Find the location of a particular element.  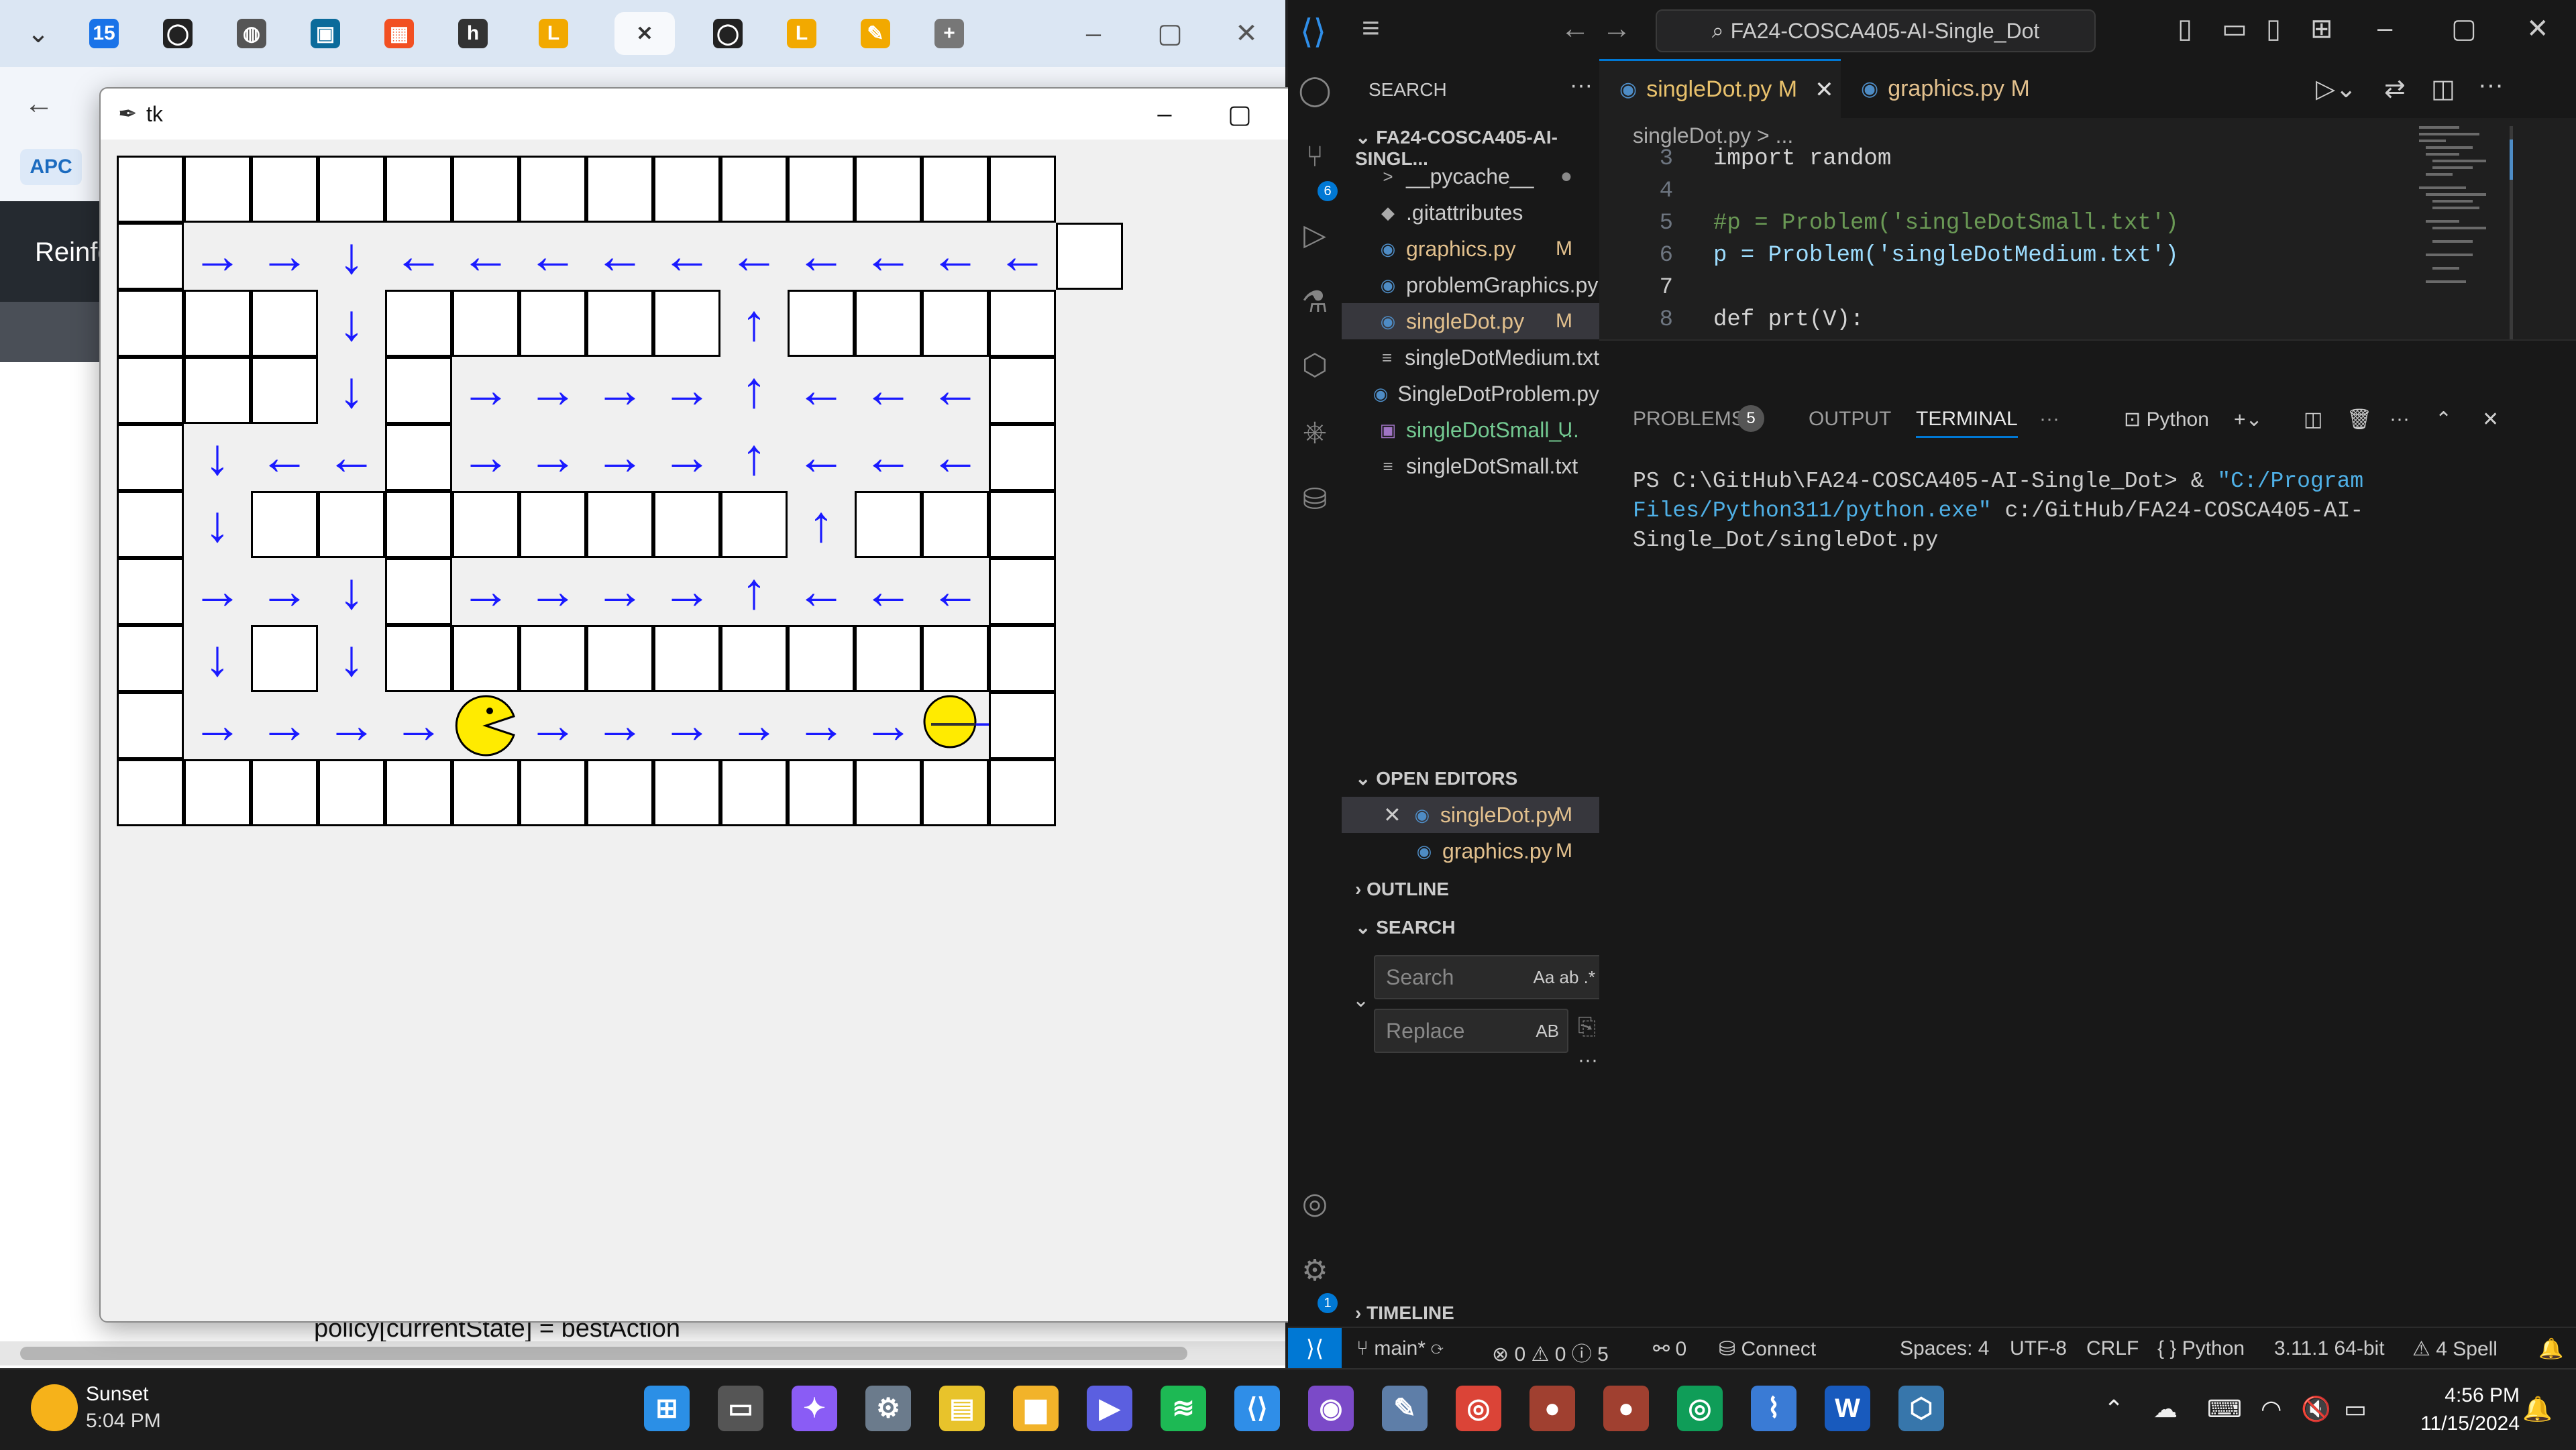

account-icon: ◎ is located at coordinates (1314, 1203).